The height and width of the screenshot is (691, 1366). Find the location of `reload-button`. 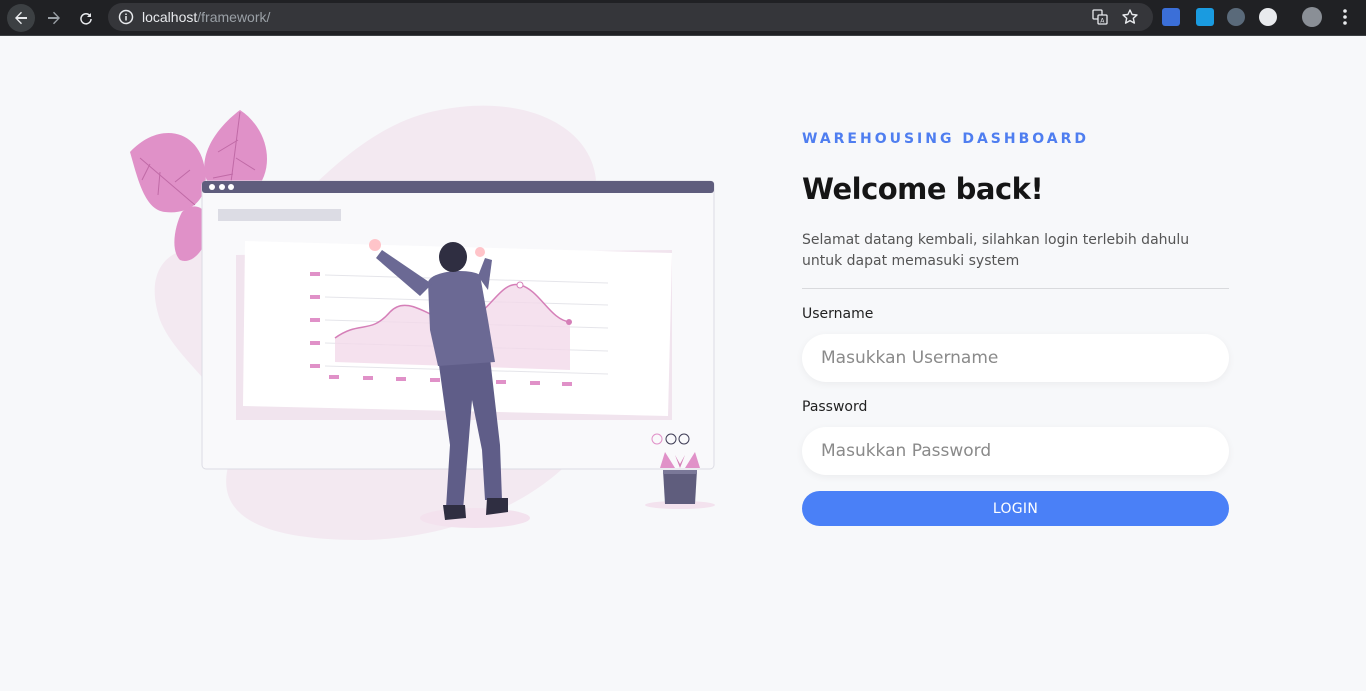

reload-button is located at coordinates (86, 18).